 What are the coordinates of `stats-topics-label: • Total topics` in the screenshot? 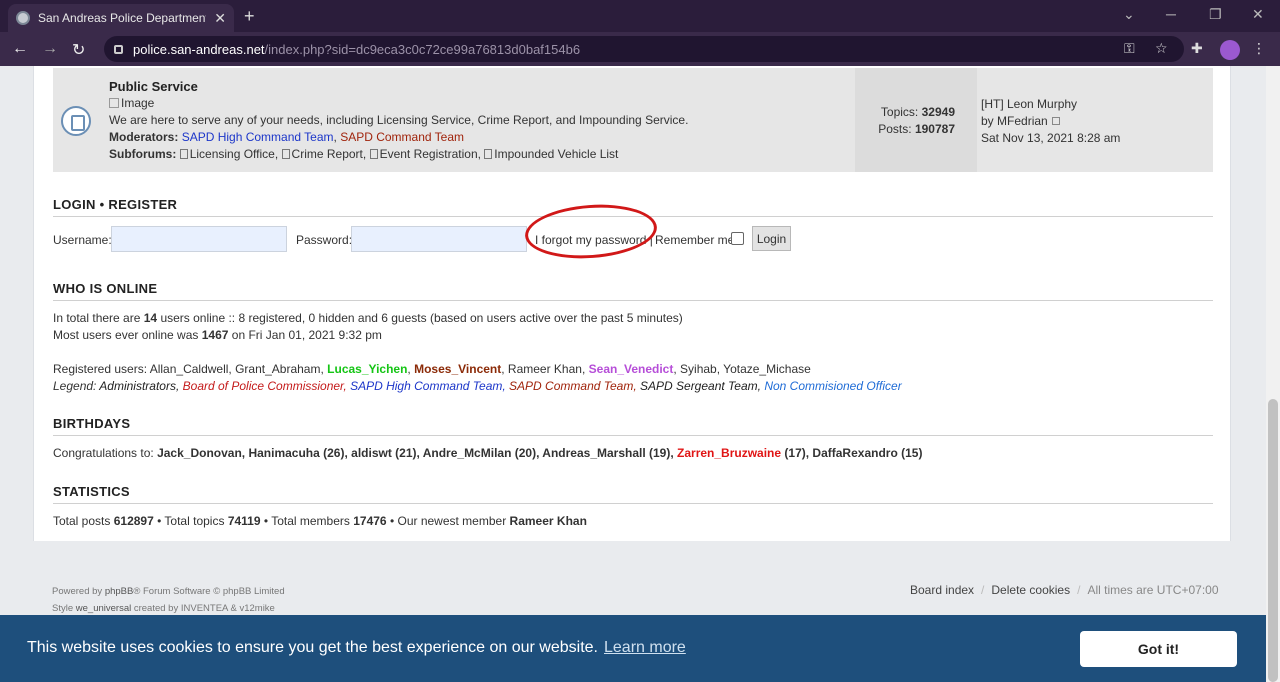 It's located at (191, 521).